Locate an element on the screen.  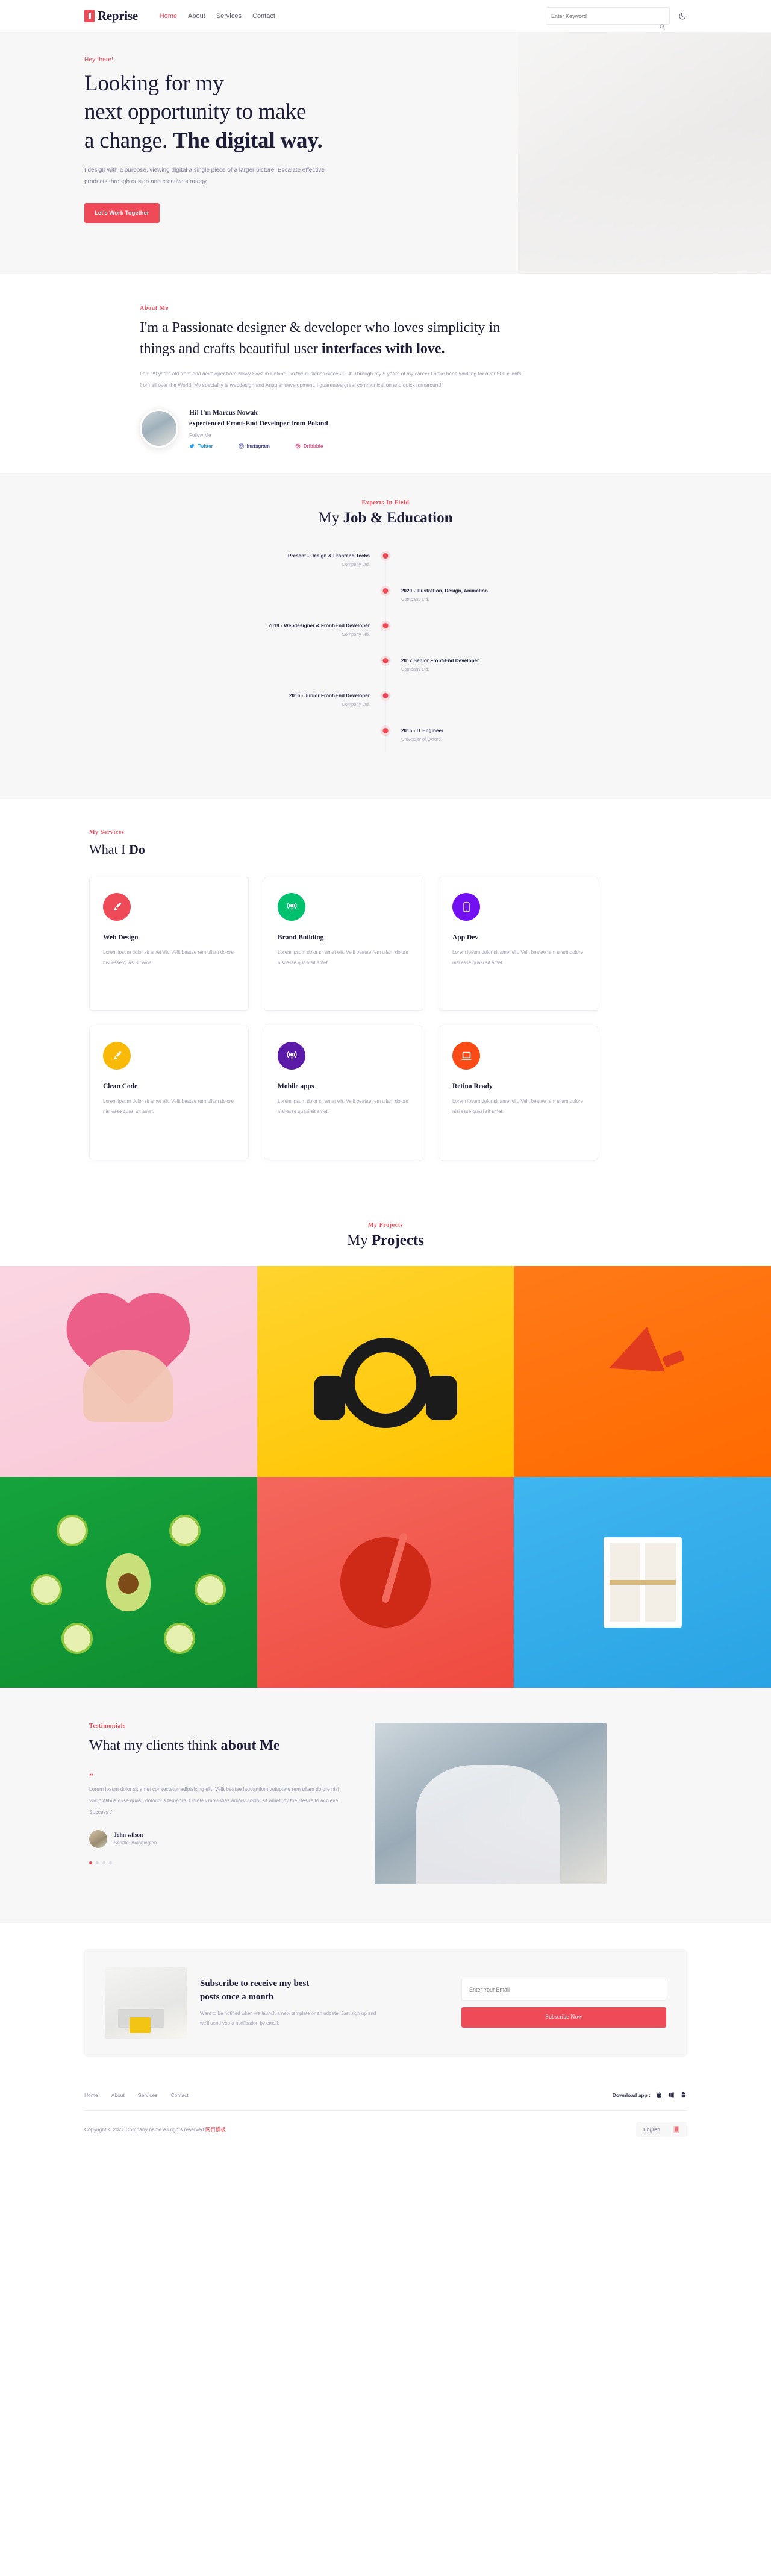
quote-mark-icon: ” is located at coordinates (91, 1776).